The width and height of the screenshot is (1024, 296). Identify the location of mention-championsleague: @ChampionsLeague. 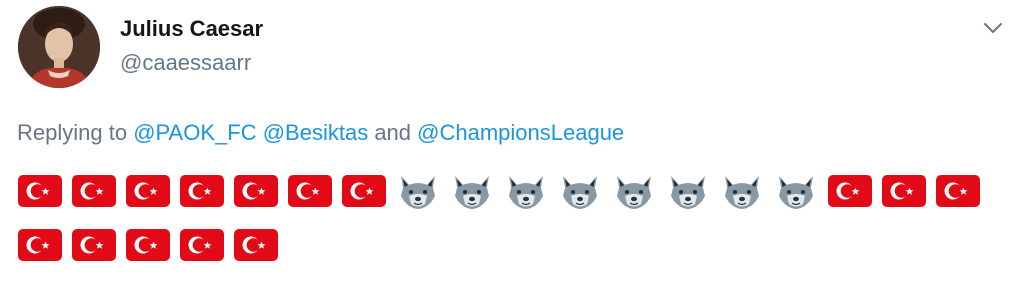
(520, 132).